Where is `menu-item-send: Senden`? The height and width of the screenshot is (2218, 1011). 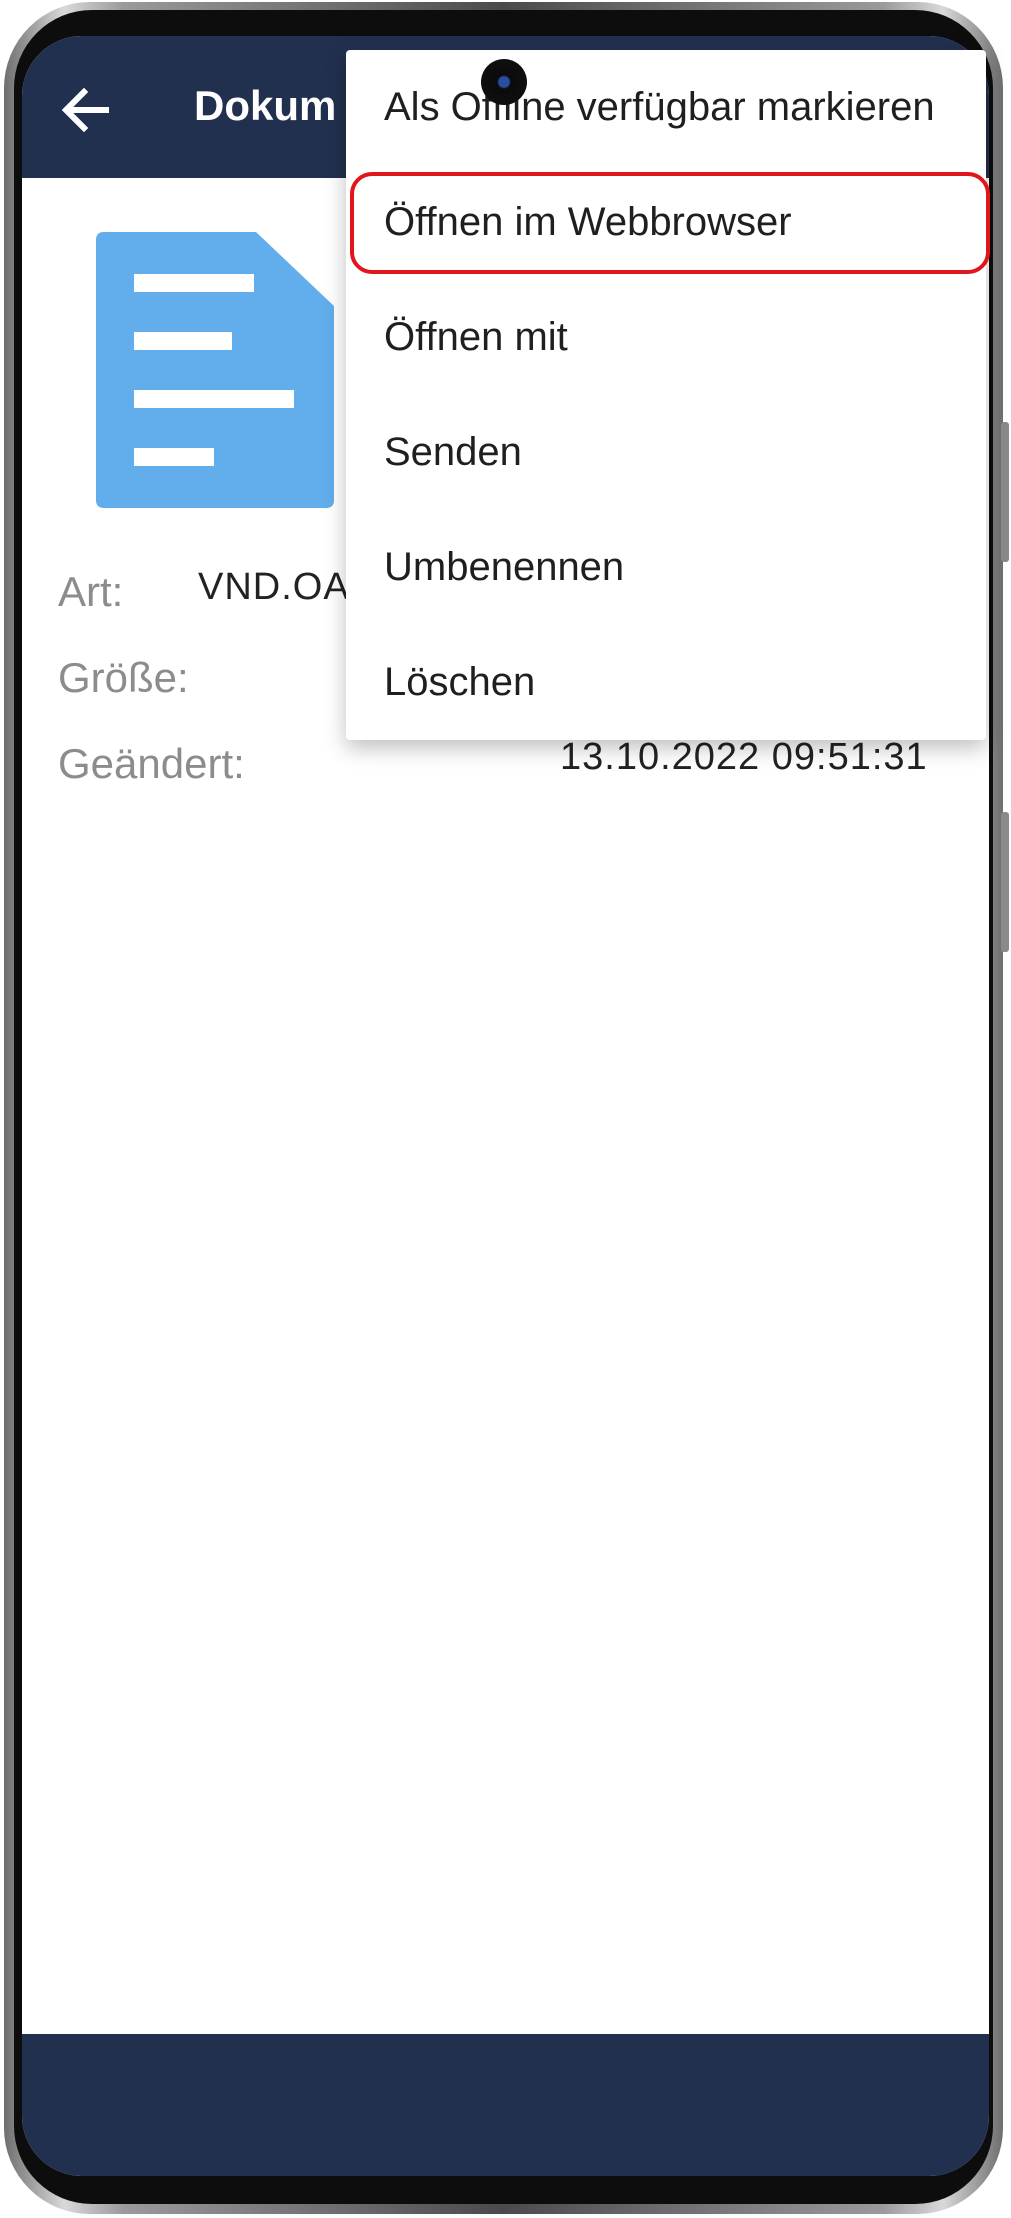 menu-item-send: Senden is located at coordinates (666, 452).